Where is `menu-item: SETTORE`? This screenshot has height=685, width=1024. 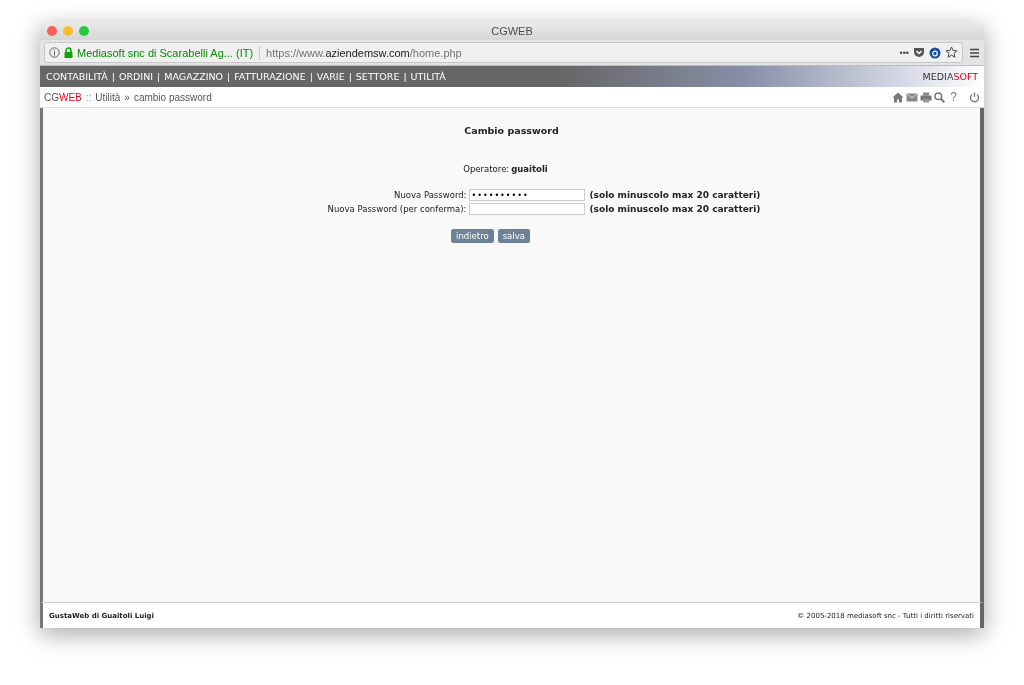 menu-item: SETTORE is located at coordinates (377, 76).